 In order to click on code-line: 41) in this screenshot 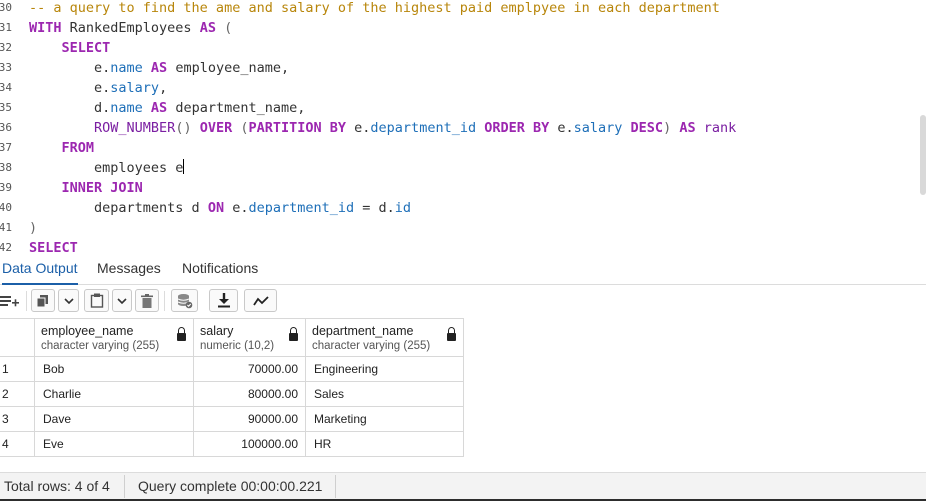, I will do `click(460, 228)`.